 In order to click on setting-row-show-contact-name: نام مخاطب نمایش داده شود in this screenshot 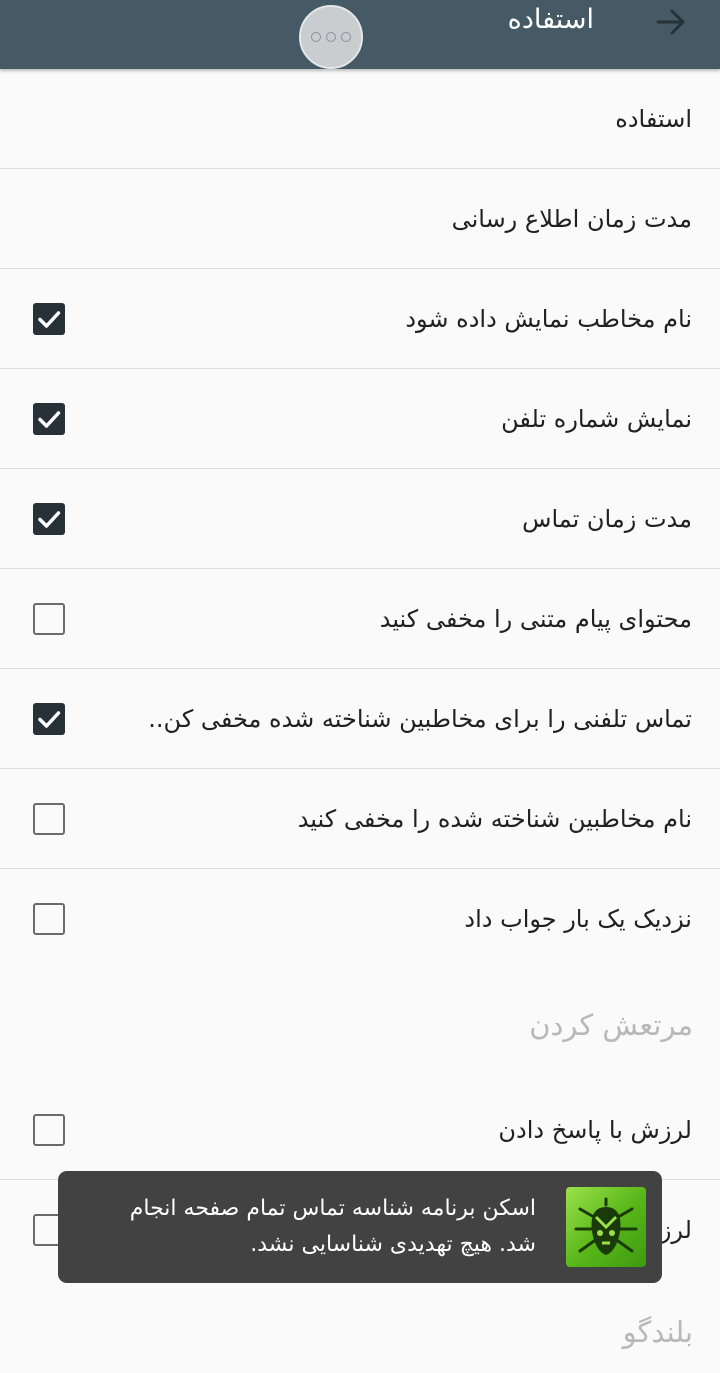, I will do `click(360, 319)`.